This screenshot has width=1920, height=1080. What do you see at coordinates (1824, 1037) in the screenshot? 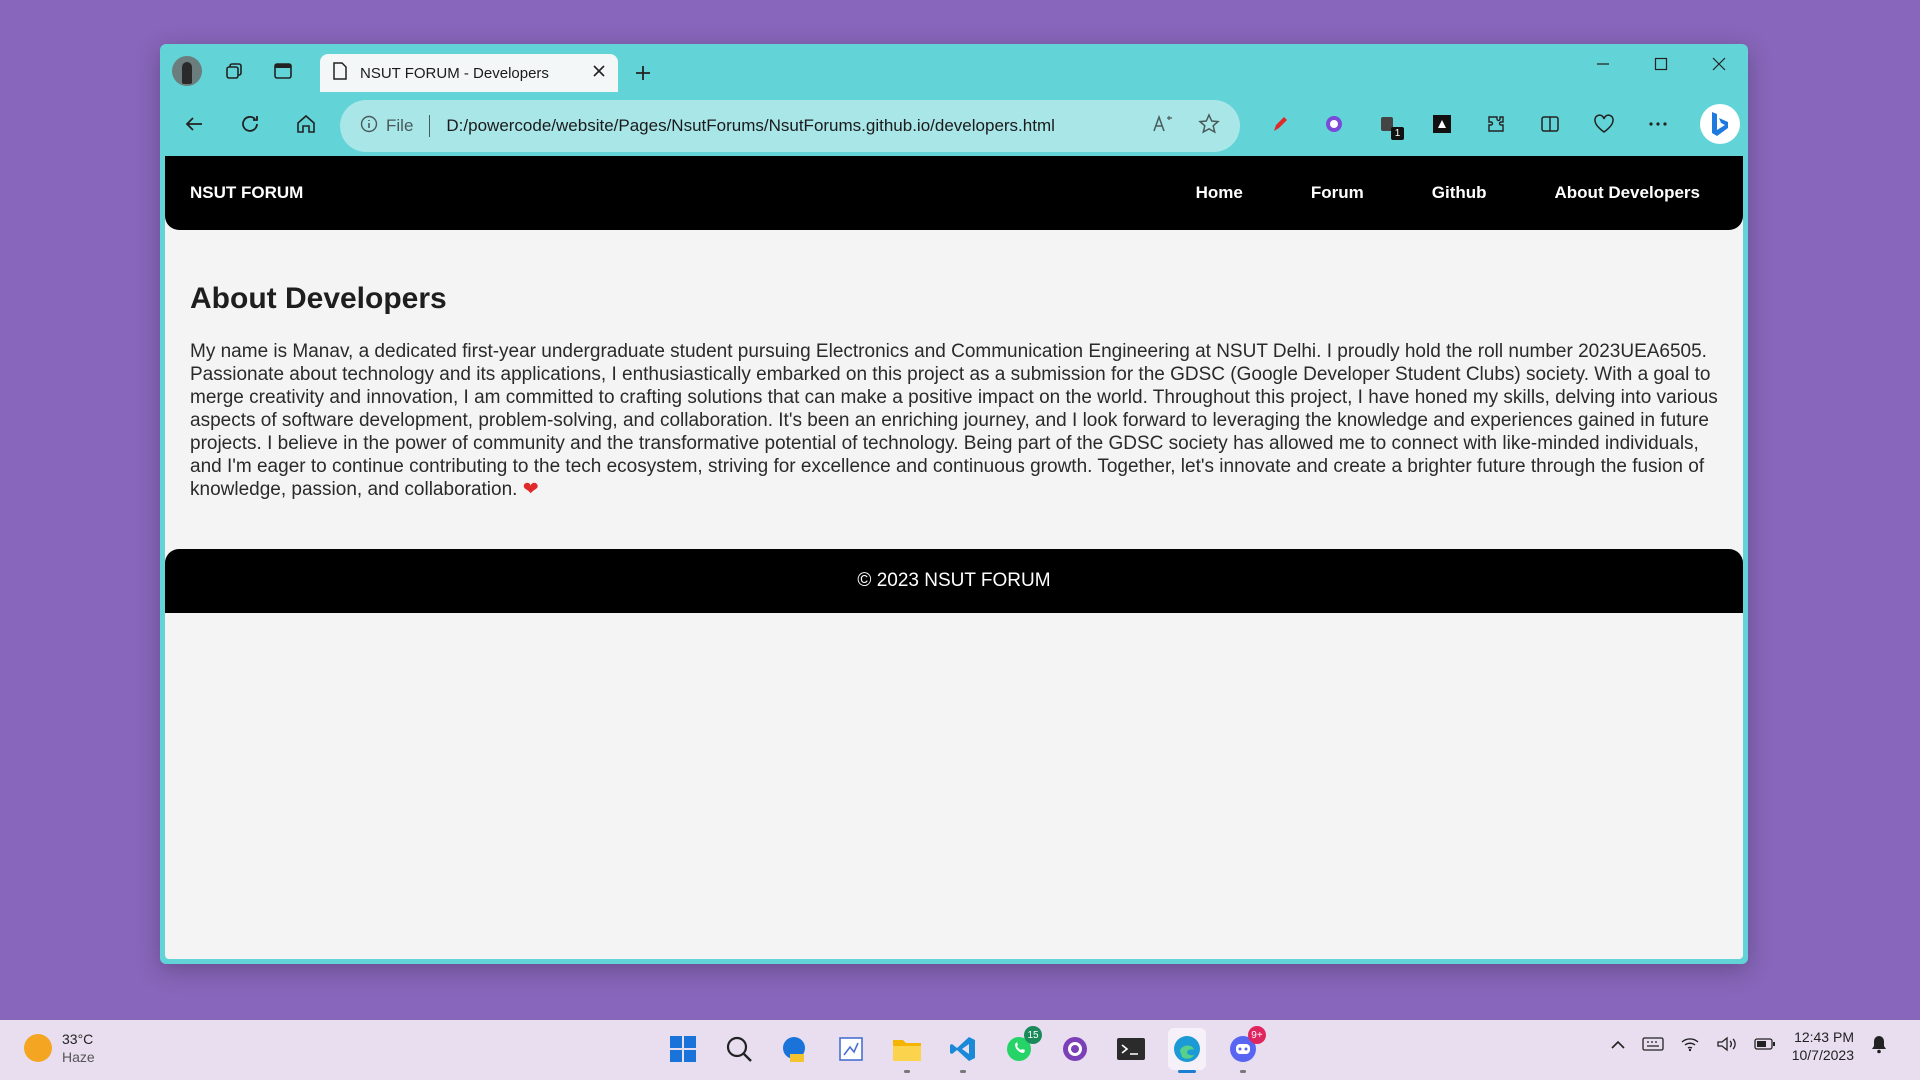
I see `clock-time: 12:43 PM` at bounding box center [1824, 1037].